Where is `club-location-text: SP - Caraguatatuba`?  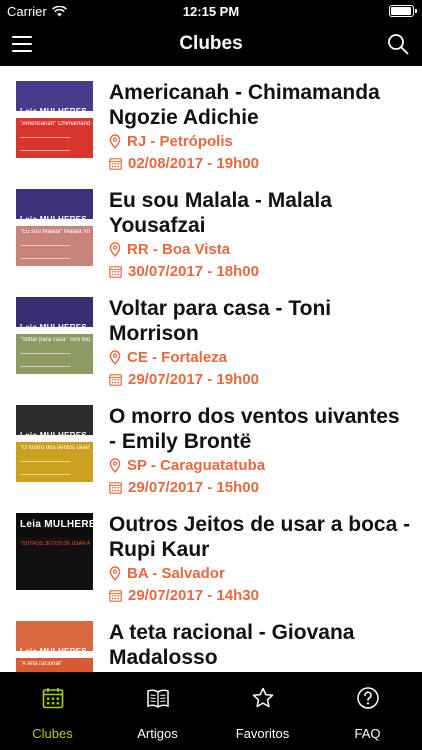 club-location-text: SP - Caraguatatuba is located at coordinates (196, 465).